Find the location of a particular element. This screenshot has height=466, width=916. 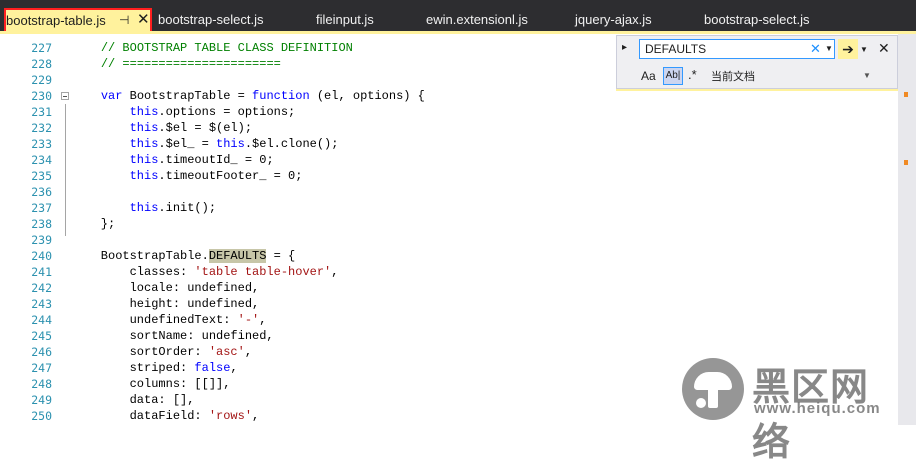

code-line: dataField: 'rows', is located at coordinates (166, 416).